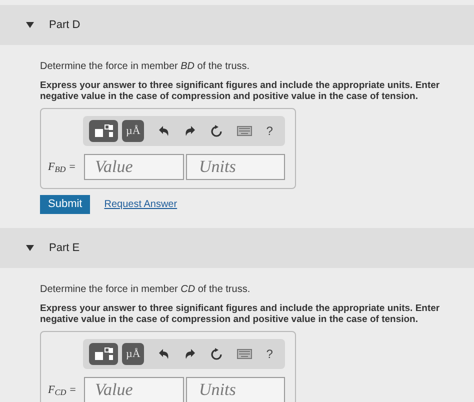 The height and width of the screenshot is (402, 474). Describe the element at coordinates (65, 204) in the screenshot. I see `submit-button: Submit` at that location.